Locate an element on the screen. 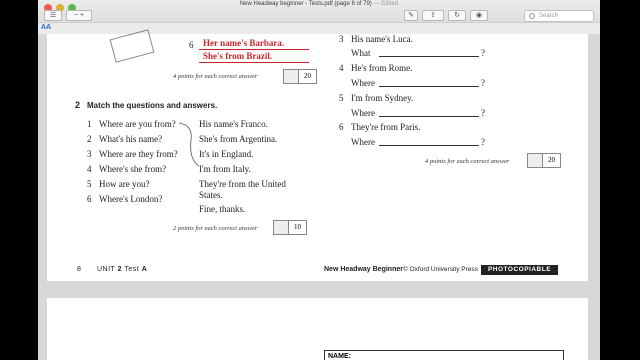  item-number: 5 is located at coordinates (341, 98).